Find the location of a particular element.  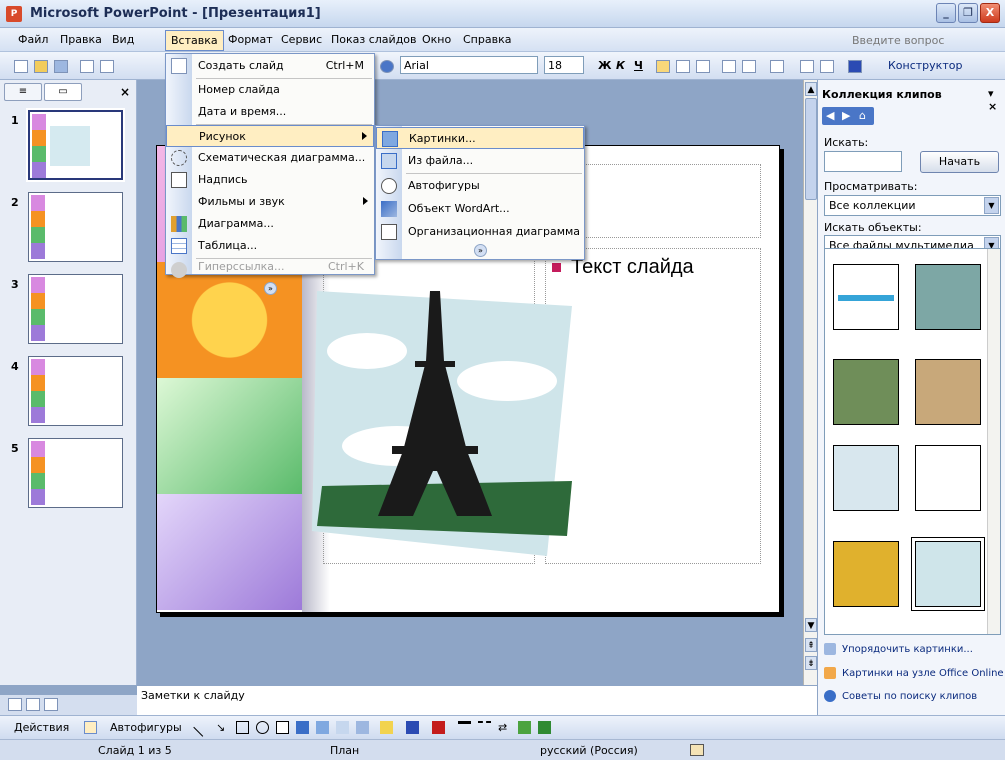

arrow-icon: ↘ is located at coordinates (222, 727).